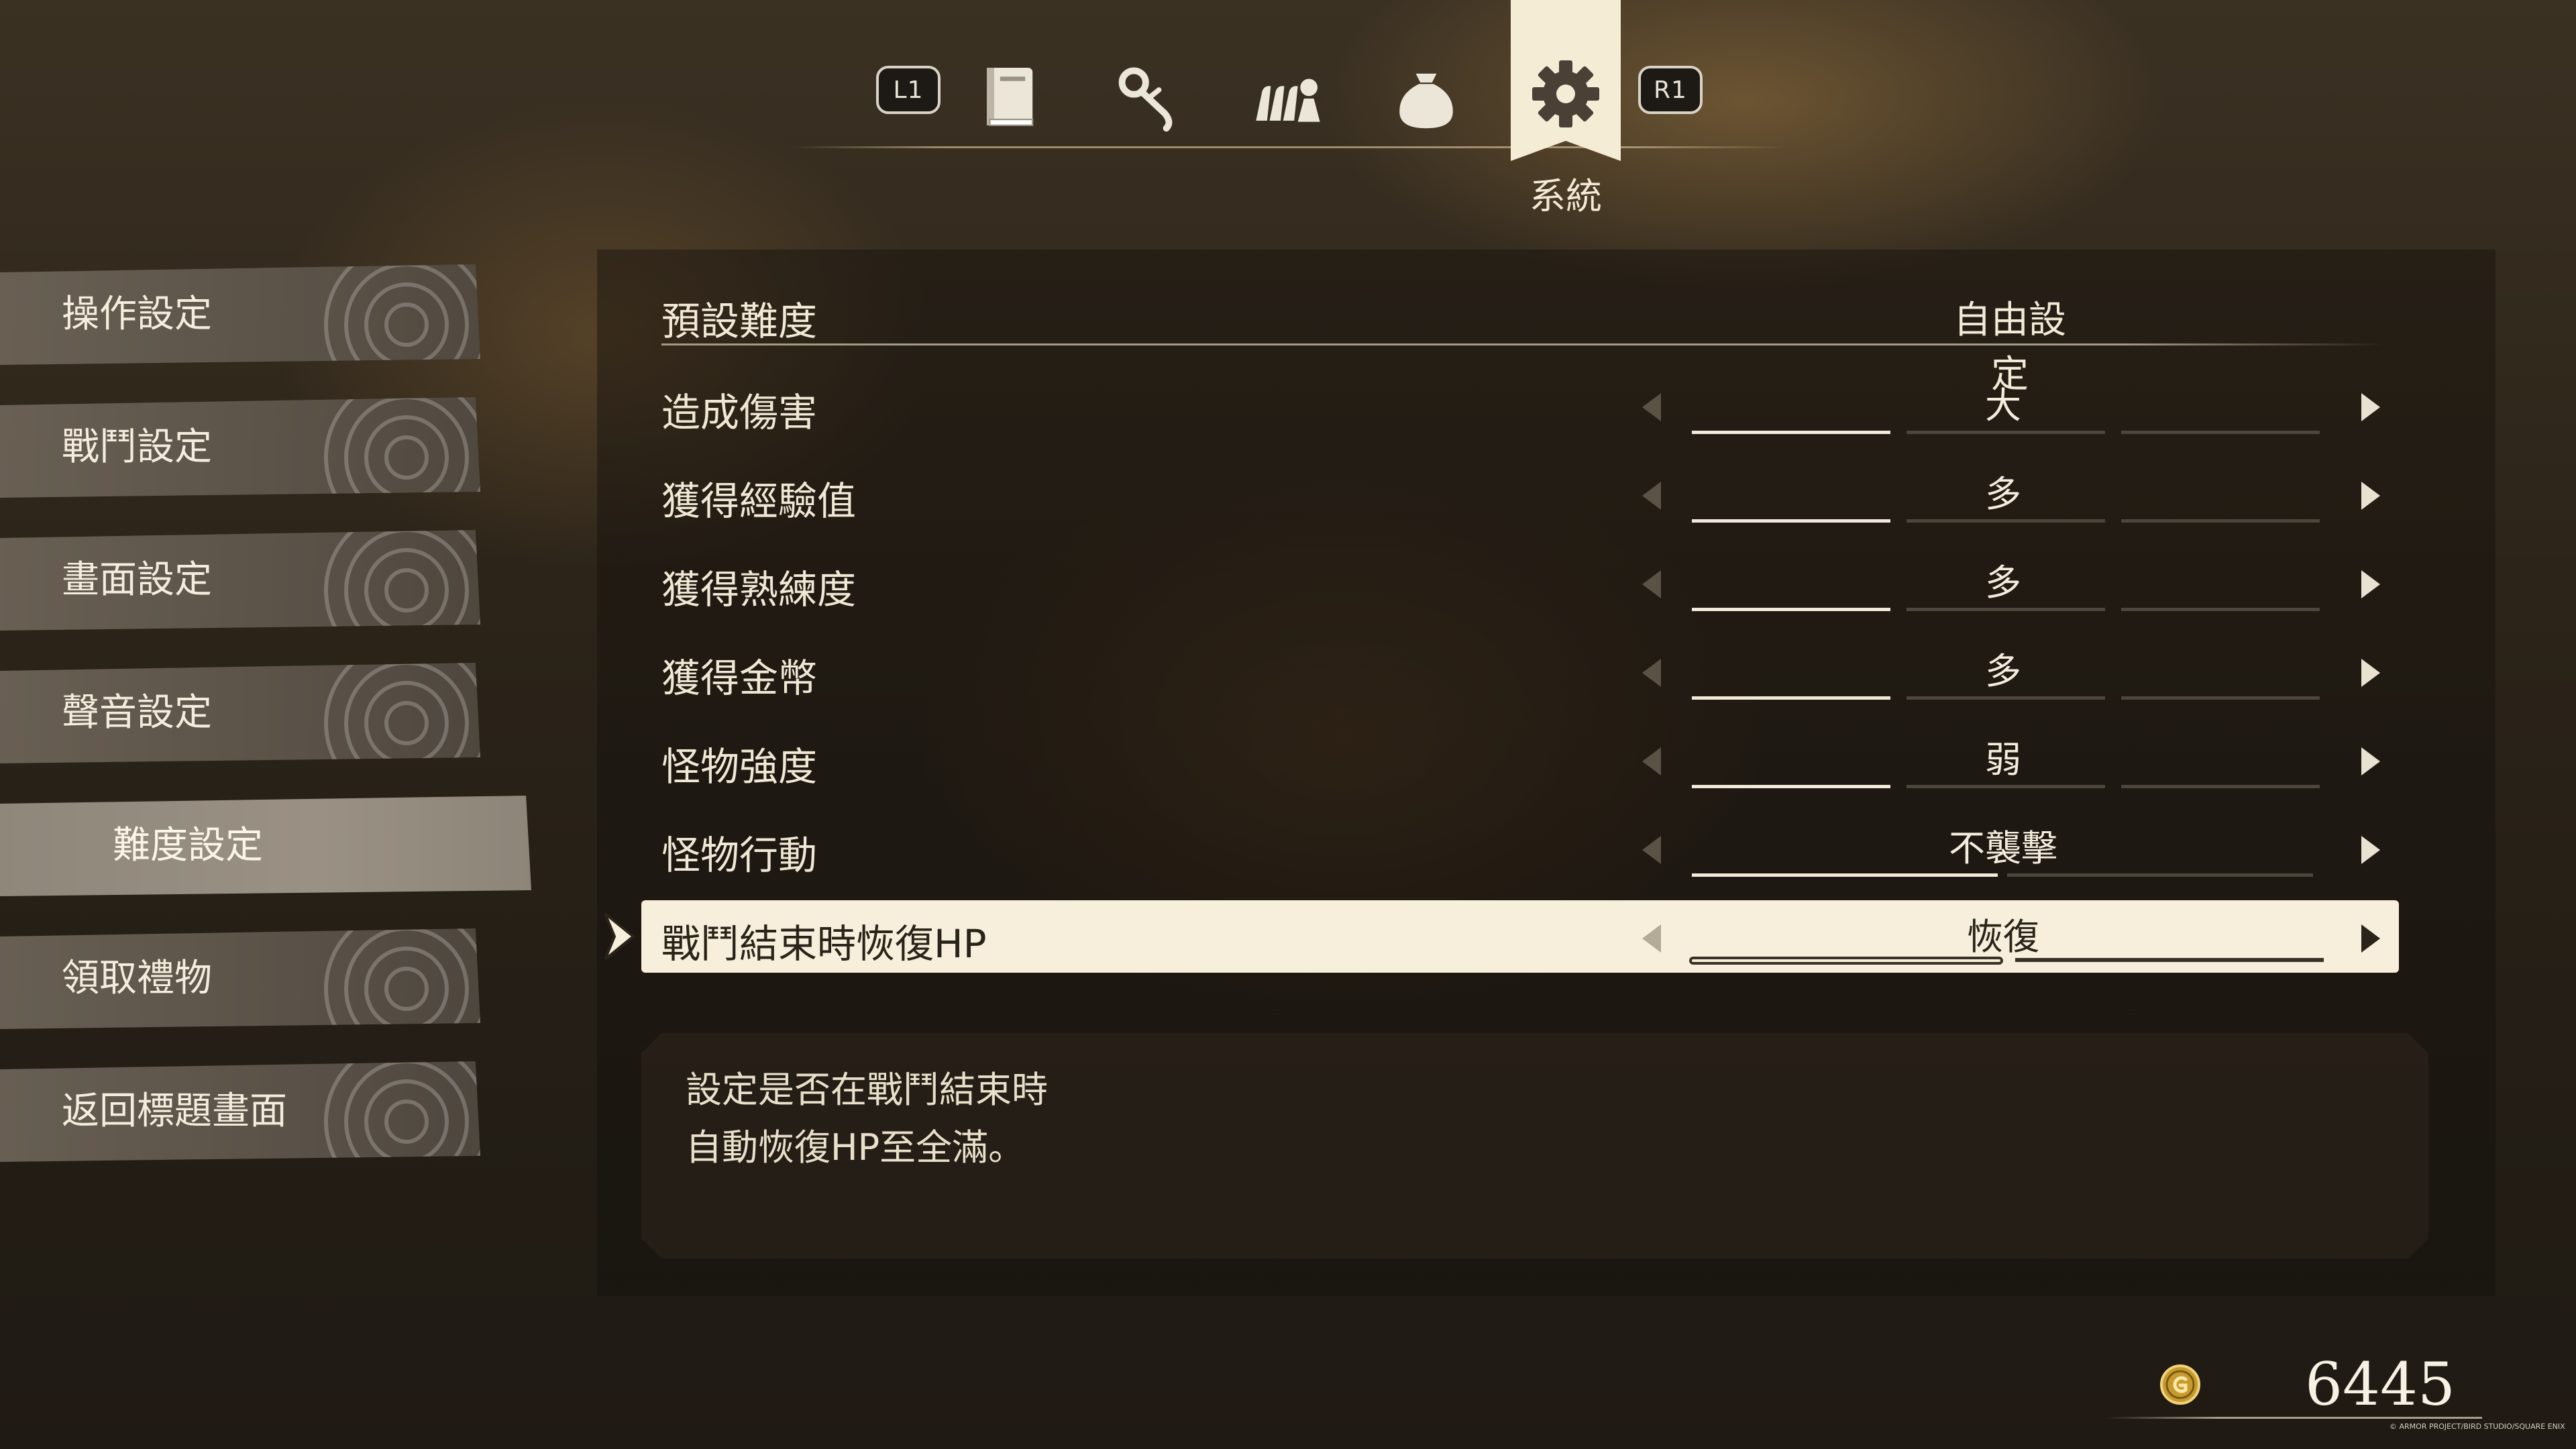  Describe the element at coordinates (2477, 1426) in the screenshot. I see `copyright-text: © ARMOR PROJECT/BIRD STUDIO/SQUARE ENIX` at that location.